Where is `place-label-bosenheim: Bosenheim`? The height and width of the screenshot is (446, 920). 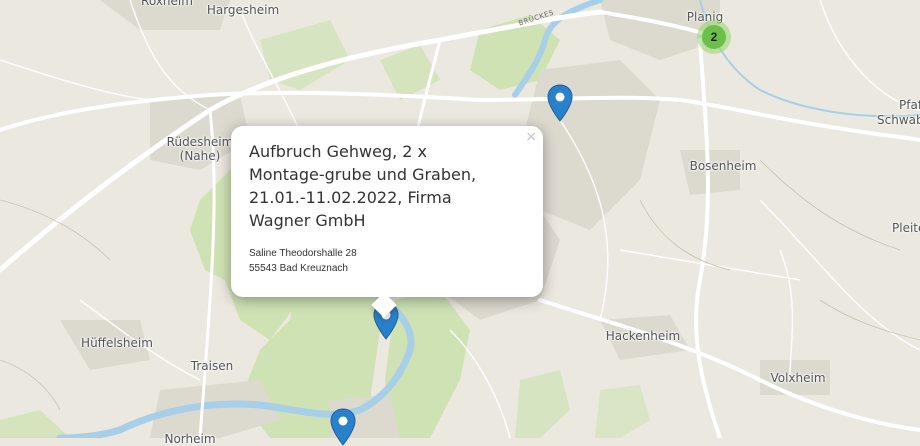 place-label-bosenheim: Bosenheim is located at coordinates (723, 166).